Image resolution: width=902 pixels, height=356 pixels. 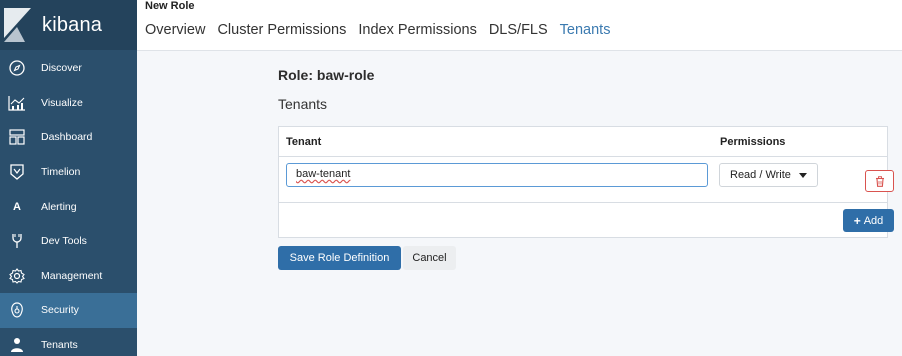 What do you see at coordinates (583, 142) in the screenshot?
I see `table-header-row: Tenant Permissions` at bounding box center [583, 142].